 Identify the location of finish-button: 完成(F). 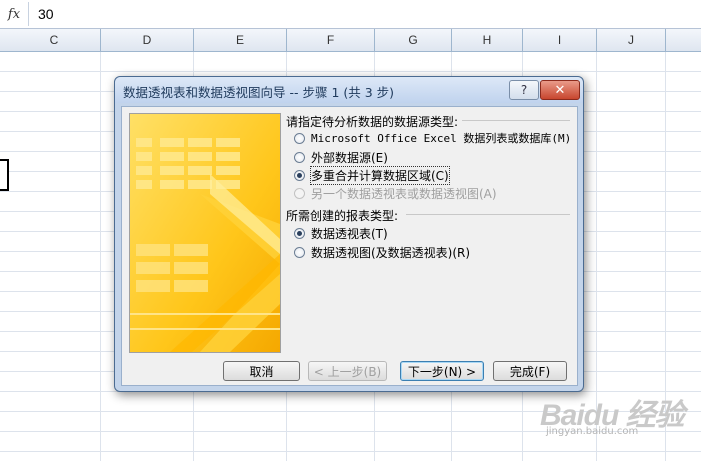
(530, 371).